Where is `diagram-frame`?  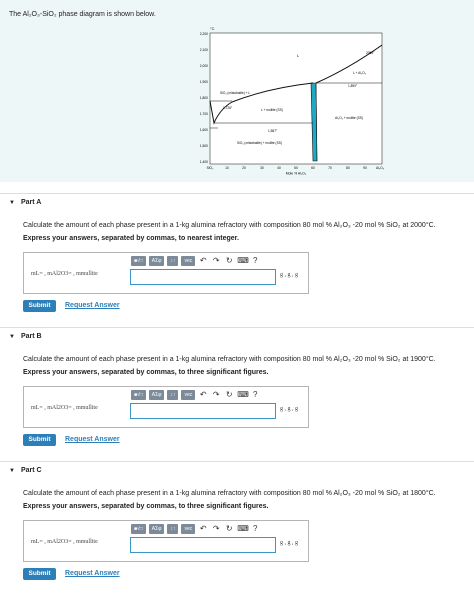 diagram-frame is located at coordinates (296, 98).